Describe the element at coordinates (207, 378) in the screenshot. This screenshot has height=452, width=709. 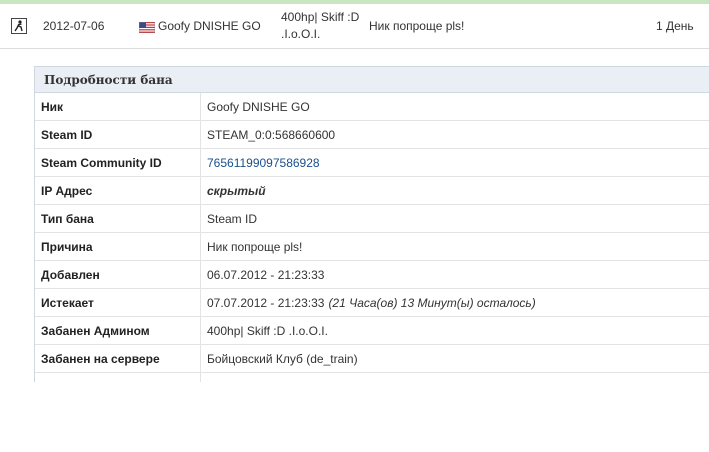
I see `detail-value: 0` at that location.